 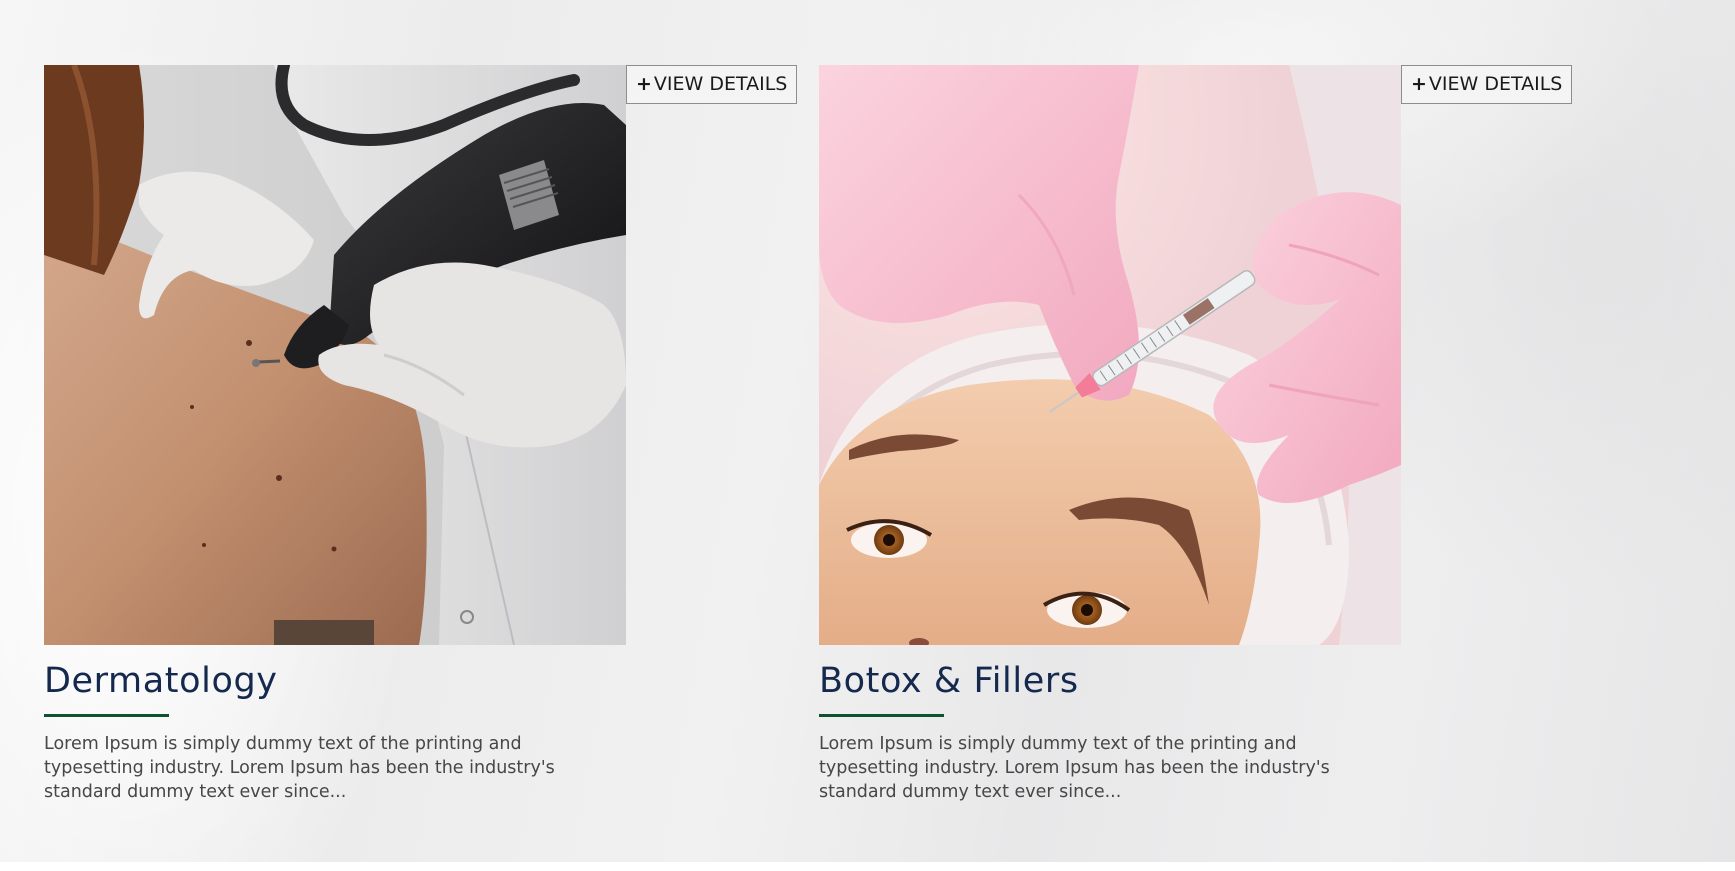 What do you see at coordinates (949, 681) in the screenshot?
I see `card-title: Botox & Fillers` at bounding box center [949, 681].